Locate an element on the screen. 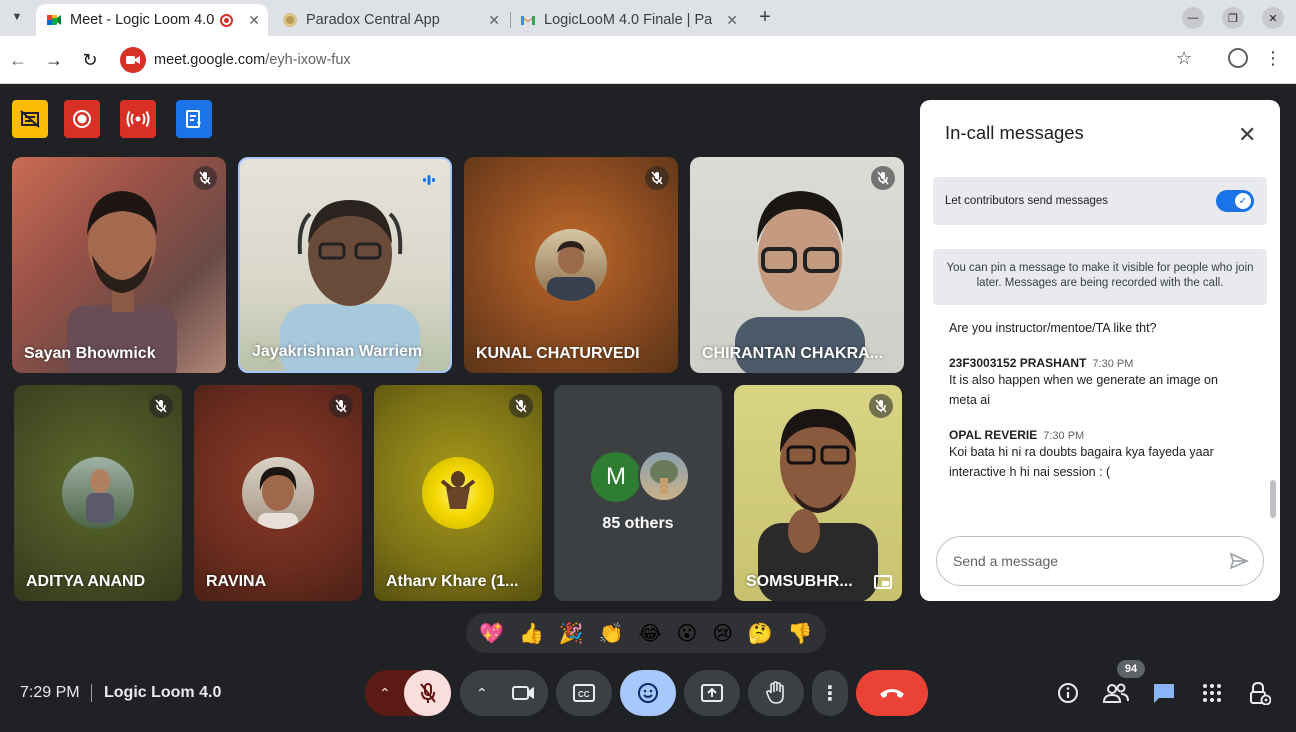  panel-title: In-call messages is located at coordinates (1014, 132).